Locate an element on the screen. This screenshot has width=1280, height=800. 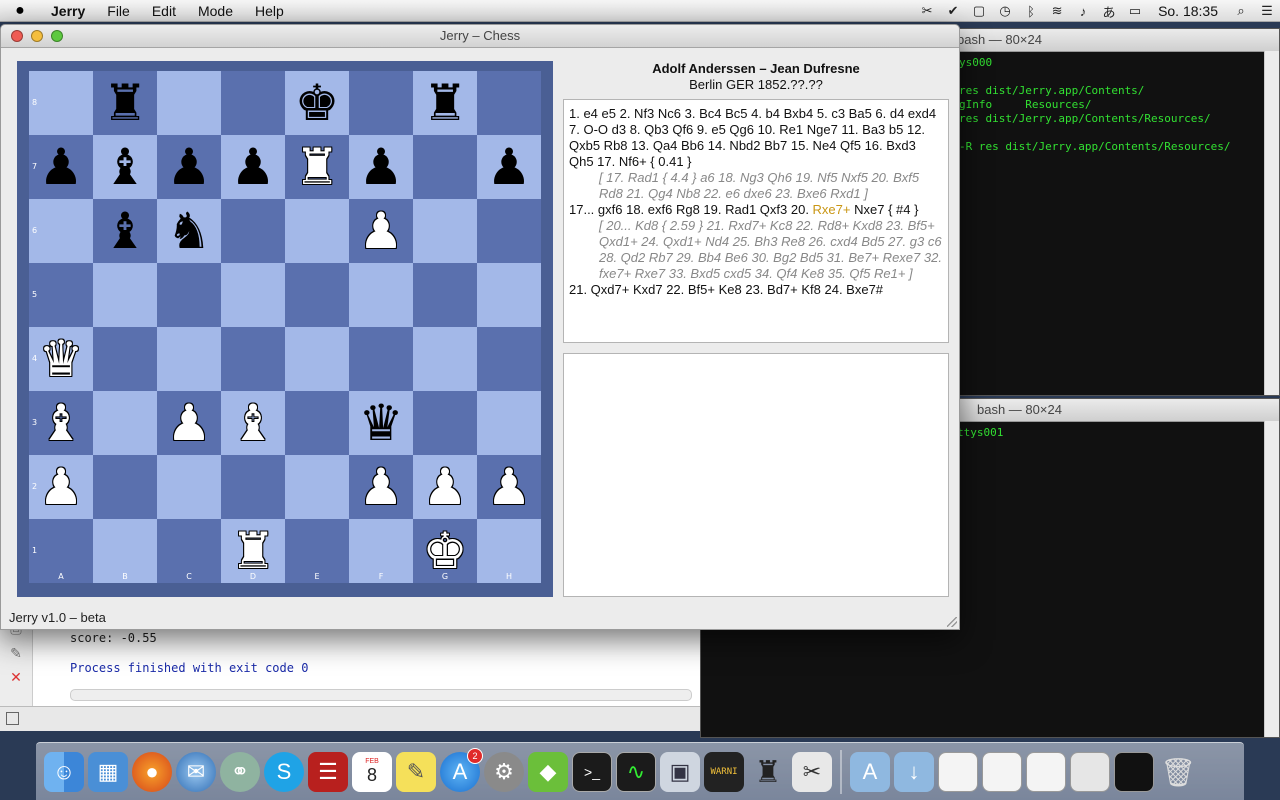
menu-app: Jerry is located at coordinates (68, 11).